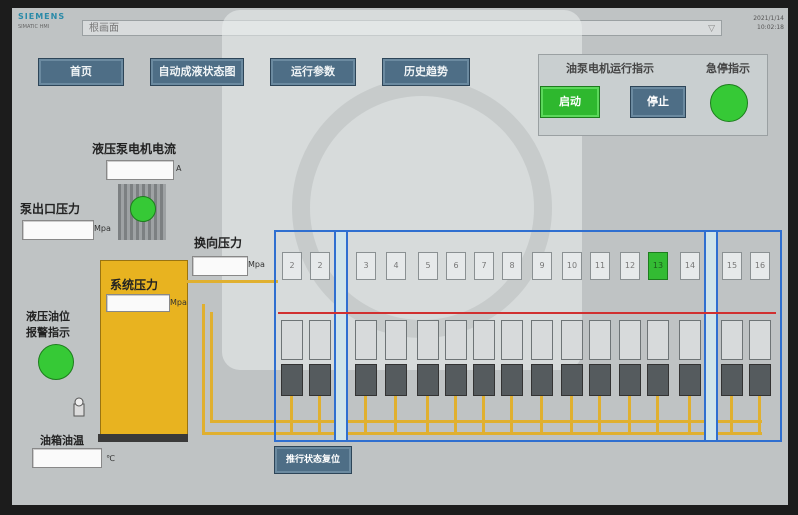 This screenshot has width=798, height=515. I want to click on valve-slot-6: 6, so click(456, 266).